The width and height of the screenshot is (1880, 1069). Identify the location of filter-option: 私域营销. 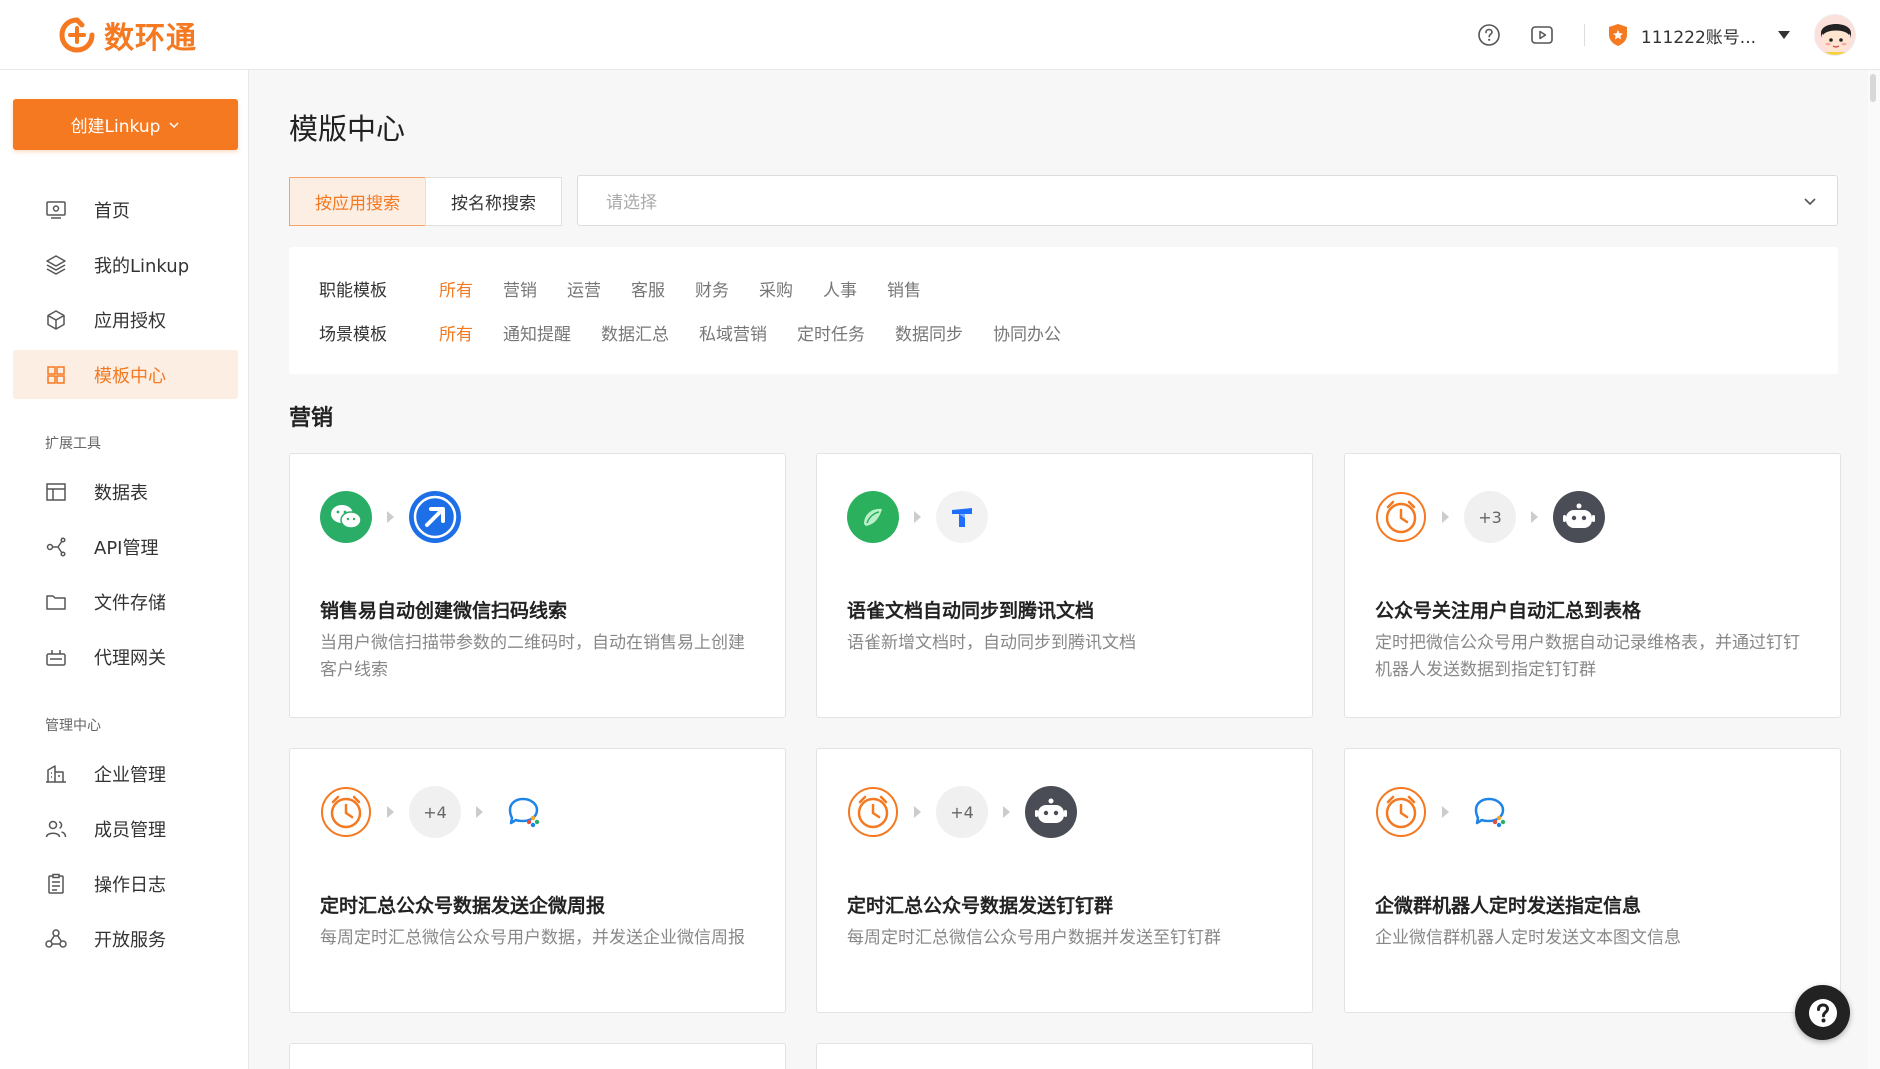
(733, 332).